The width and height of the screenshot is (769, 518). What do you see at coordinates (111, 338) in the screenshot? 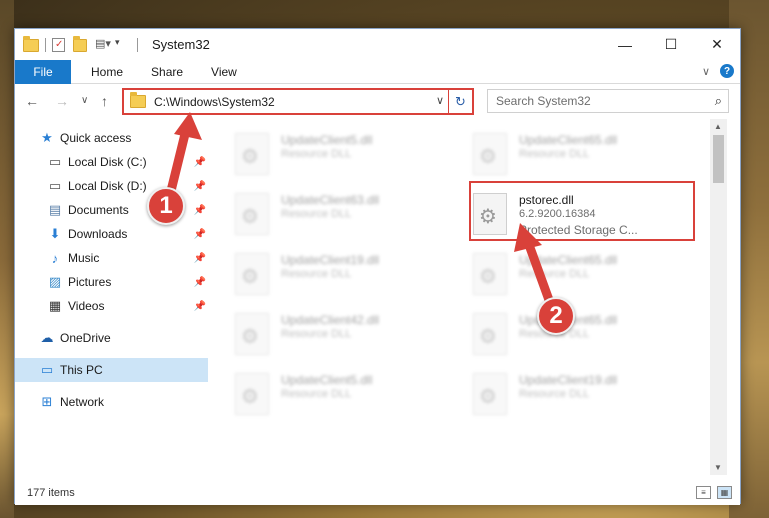
I see `sidebar-item-onedrive: ☁ OneDrive` at bounding box center [111, 338].